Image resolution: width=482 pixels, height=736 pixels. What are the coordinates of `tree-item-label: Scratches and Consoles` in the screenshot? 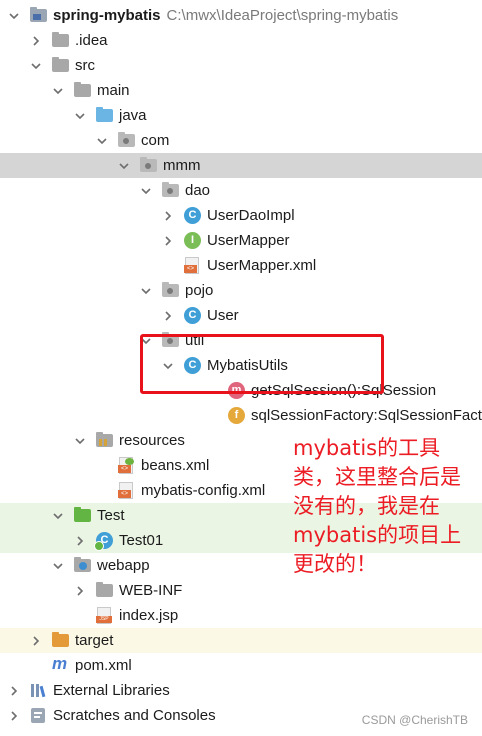 It's located at (134, 715).